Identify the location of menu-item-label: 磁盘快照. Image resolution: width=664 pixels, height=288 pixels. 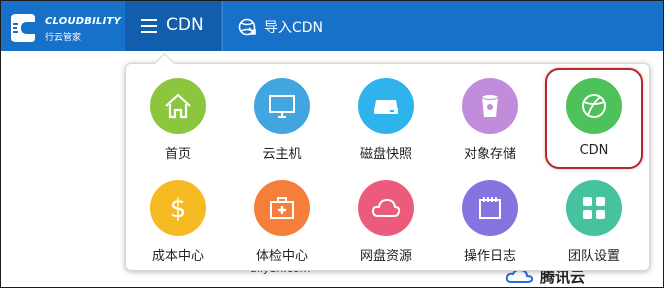
(385, 154).